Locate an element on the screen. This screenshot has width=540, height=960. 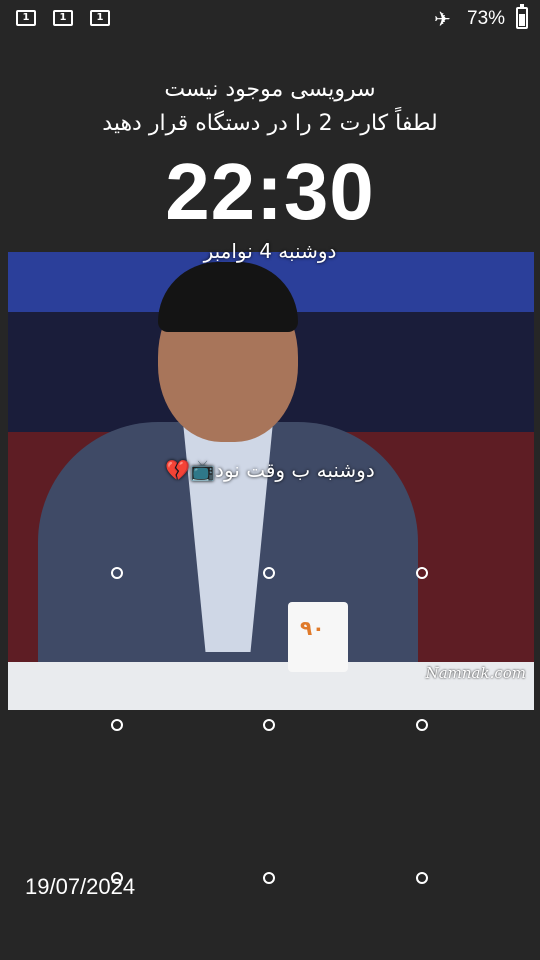
watermark: Namnak.com is located at coordinates (475, 673).